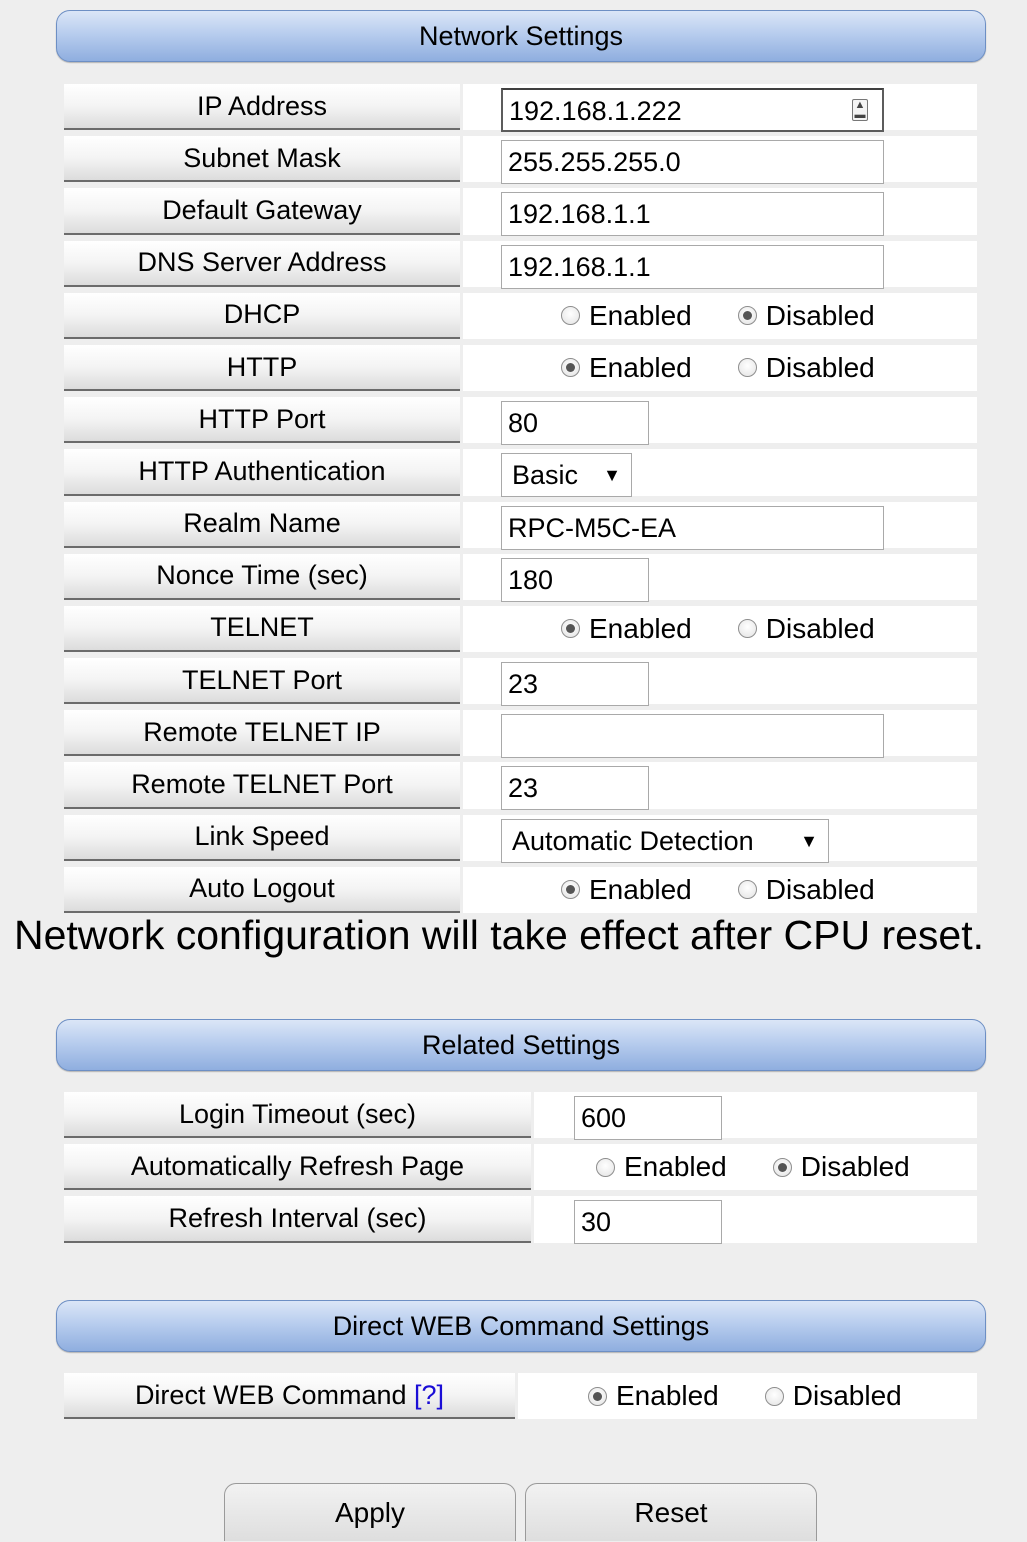 This screenshot has height=1542, width=1027. I want to click on dns-server-label: DNS Server Address, so click(262, 263).